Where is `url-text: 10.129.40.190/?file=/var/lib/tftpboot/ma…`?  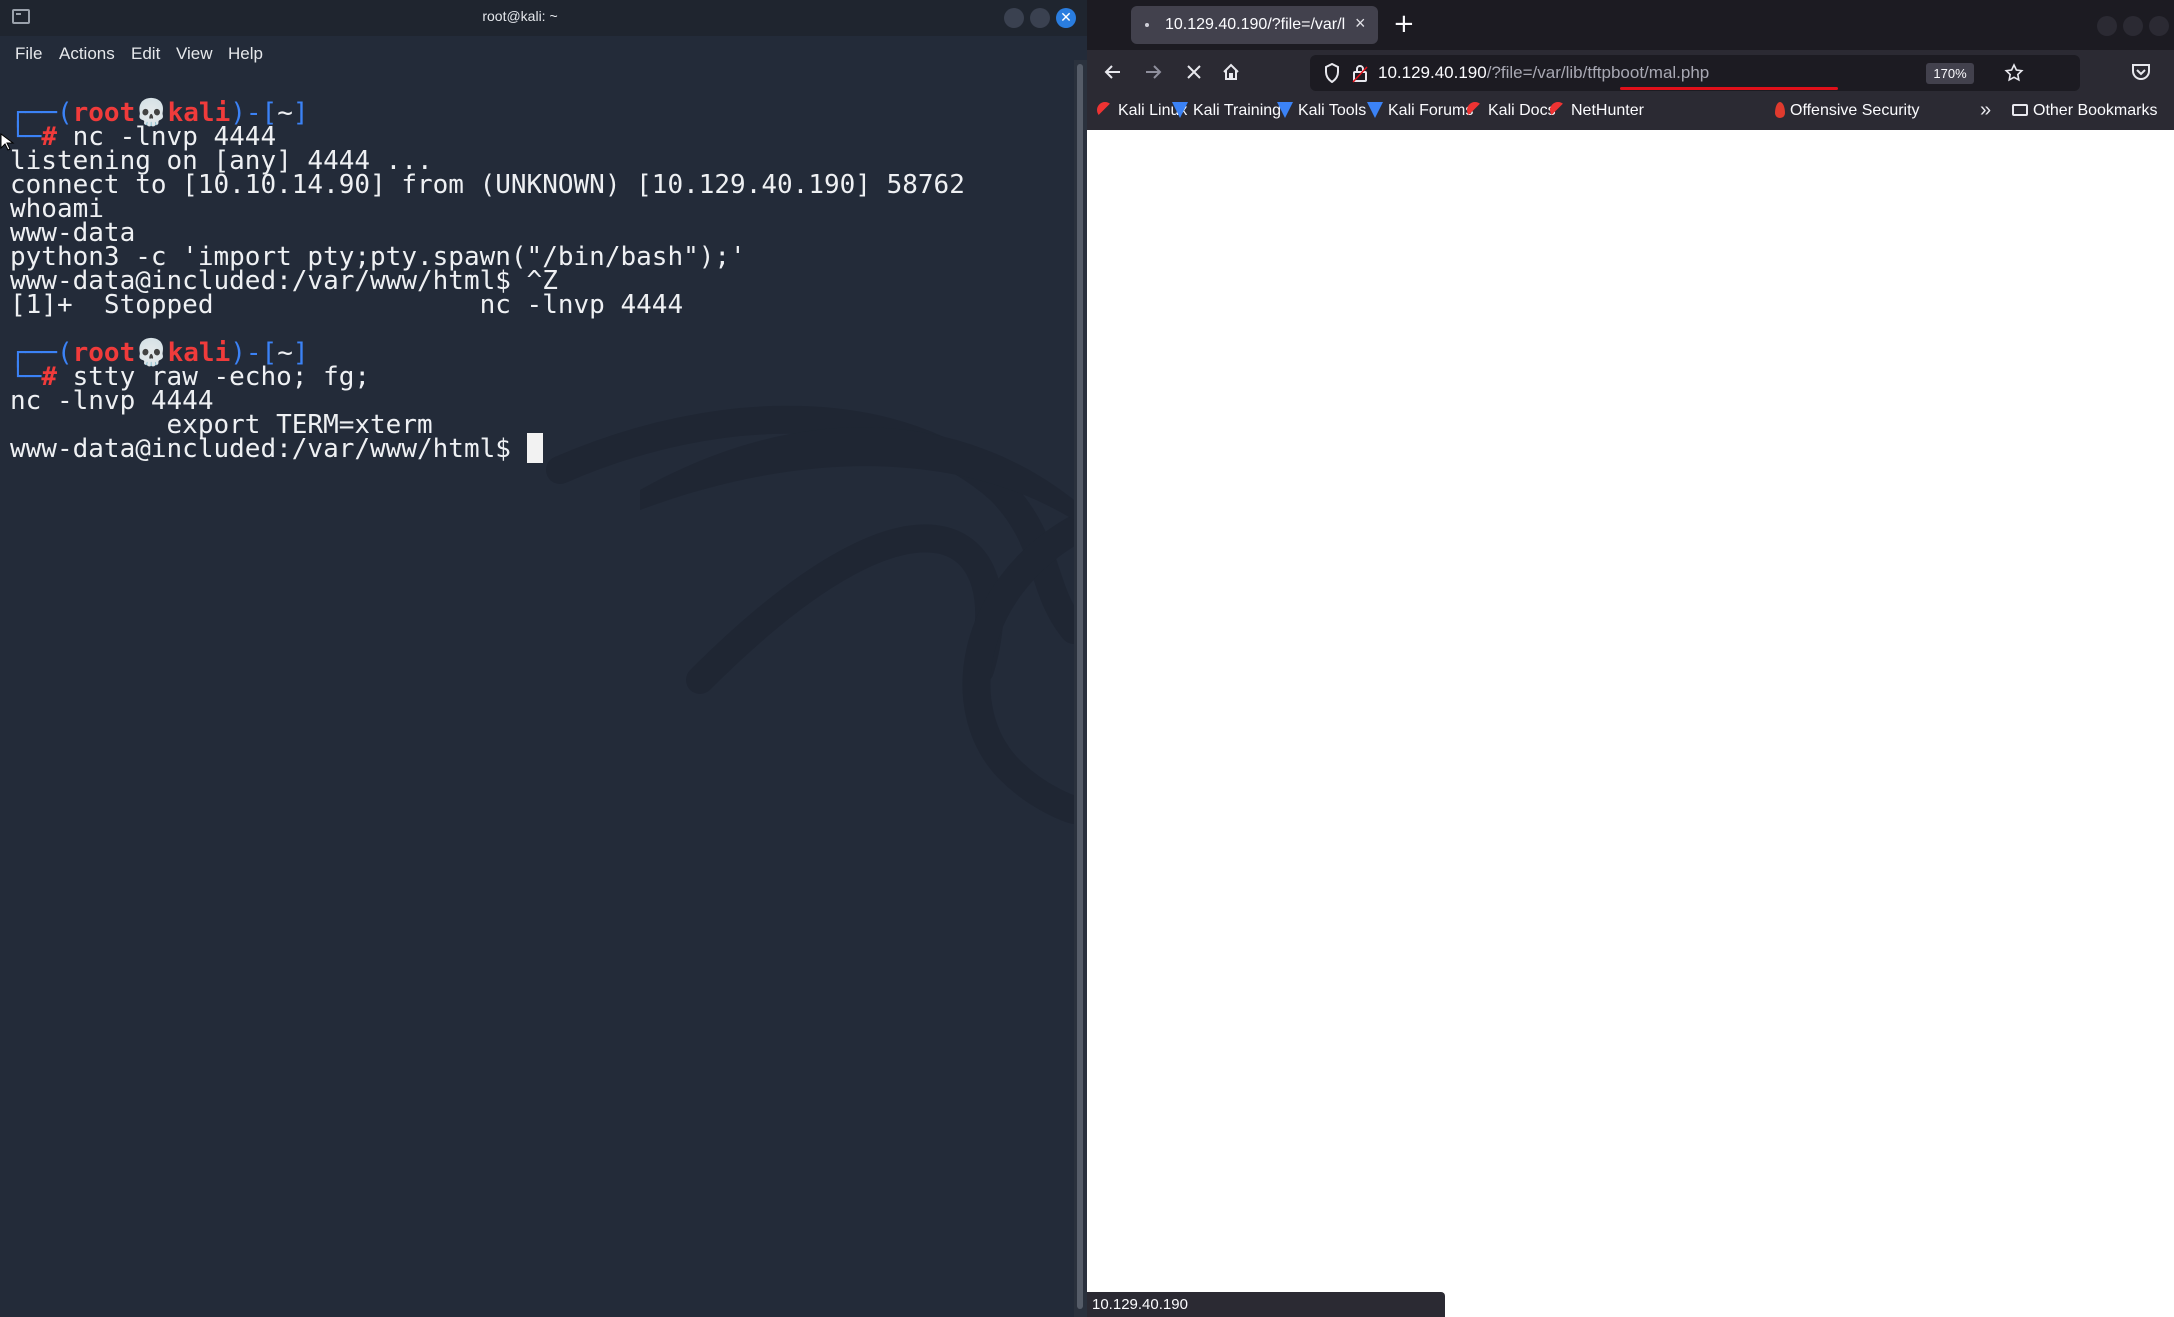
url-text: 10.129.40.190/?file=/var/lib/tftpboot/ma… is located at coordinates (1543, 73).